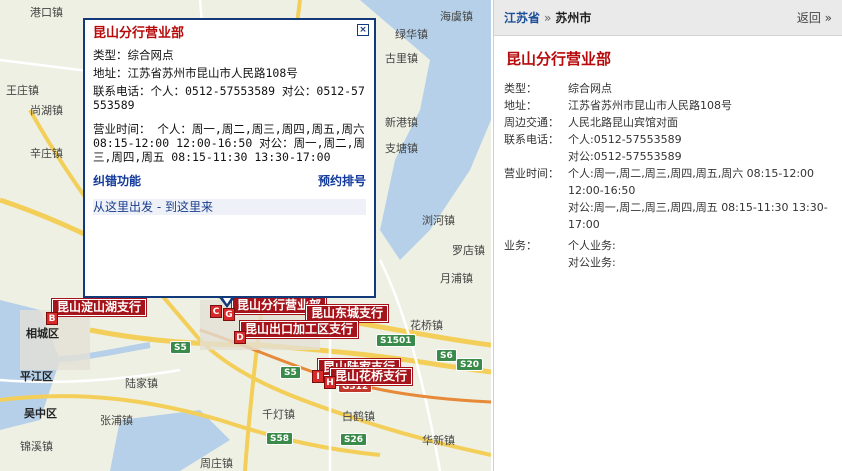  Describe the element at coordinates (229, 314) in the screenshot. I see `branch-pin: G` at that location.